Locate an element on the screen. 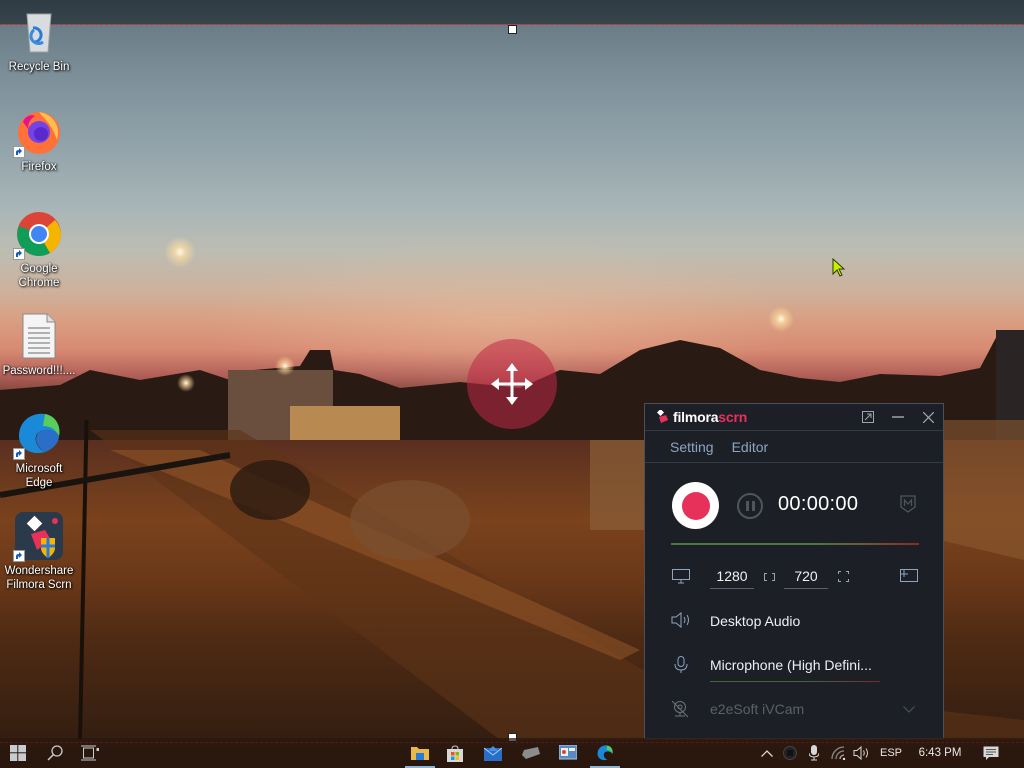  outside-region-dim is located at coordinates (512, 12).